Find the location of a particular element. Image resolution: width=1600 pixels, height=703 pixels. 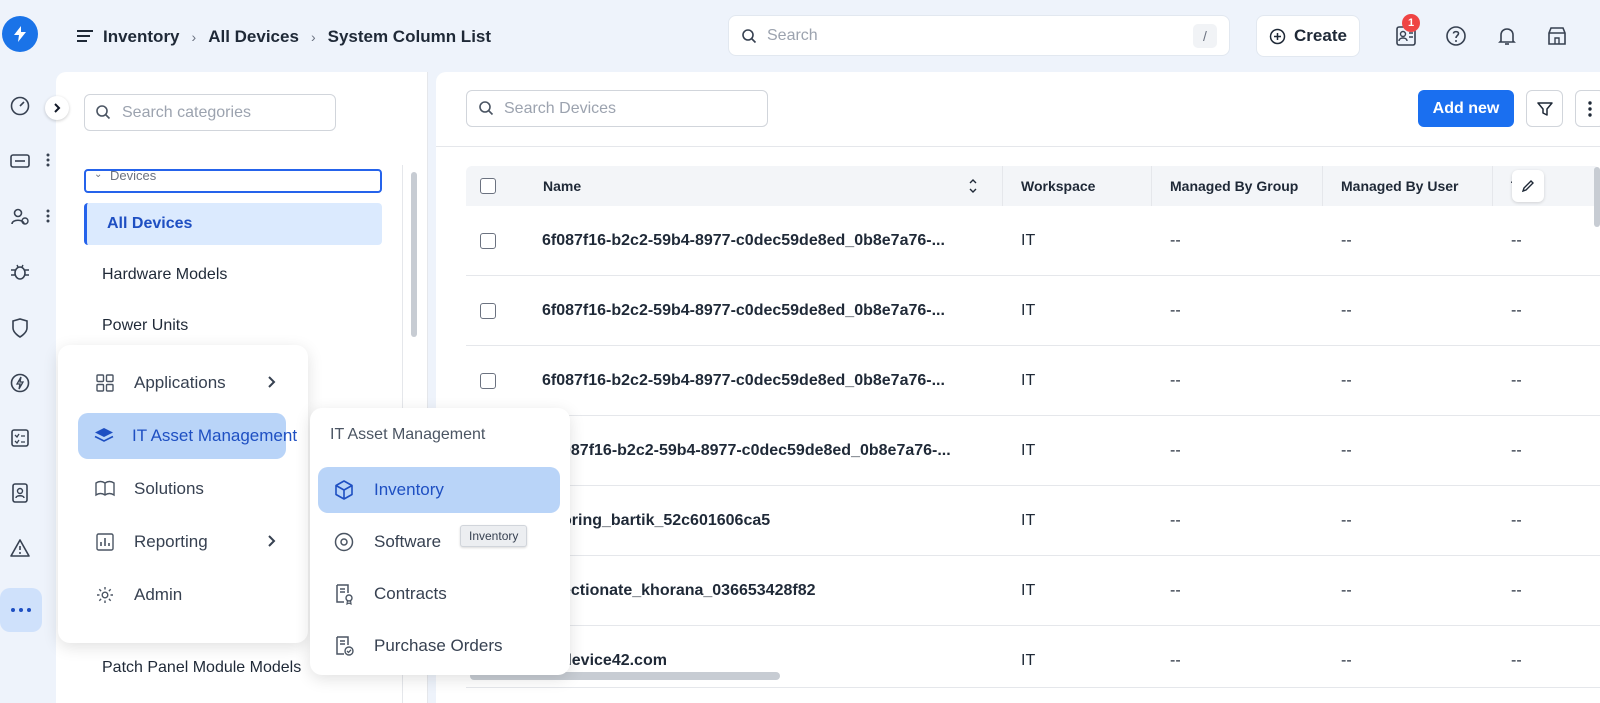

purchase-order-icon is located at coordinates (344, 646).